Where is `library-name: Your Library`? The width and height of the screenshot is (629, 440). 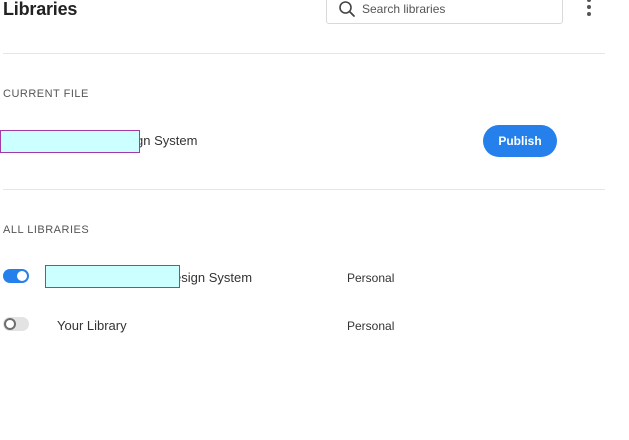 library-name: Your Library is located at coordinates (92, 325).